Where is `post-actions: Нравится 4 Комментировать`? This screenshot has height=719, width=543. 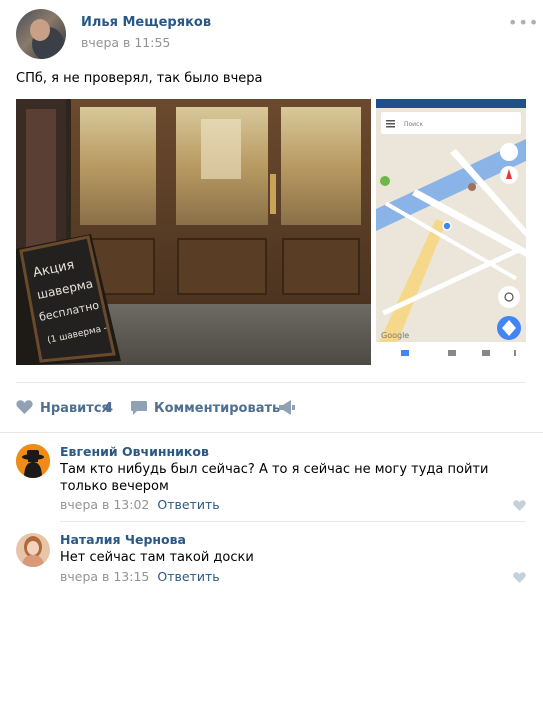 post-actions: Нравится 4 Комментировать is located at coordinates (271, 408).